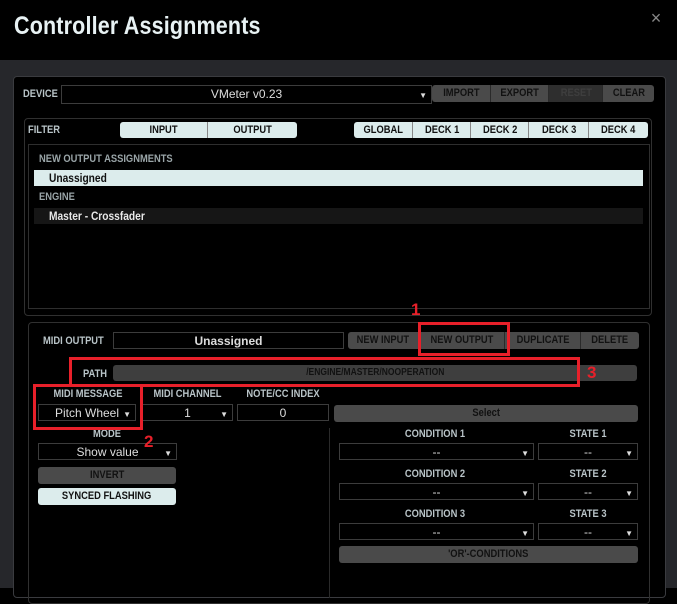 Image resolution: width=677 pixels, height=604 pixels. I want to click on state-3-value: --, so click(588, 532).